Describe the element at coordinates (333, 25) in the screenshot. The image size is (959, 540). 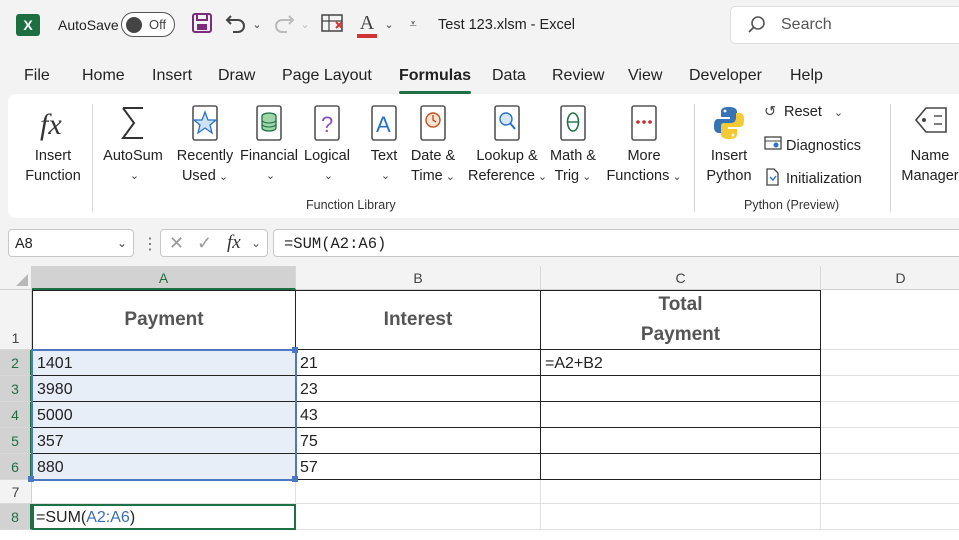
I see `delete-sheet-columns-icon` at that location.